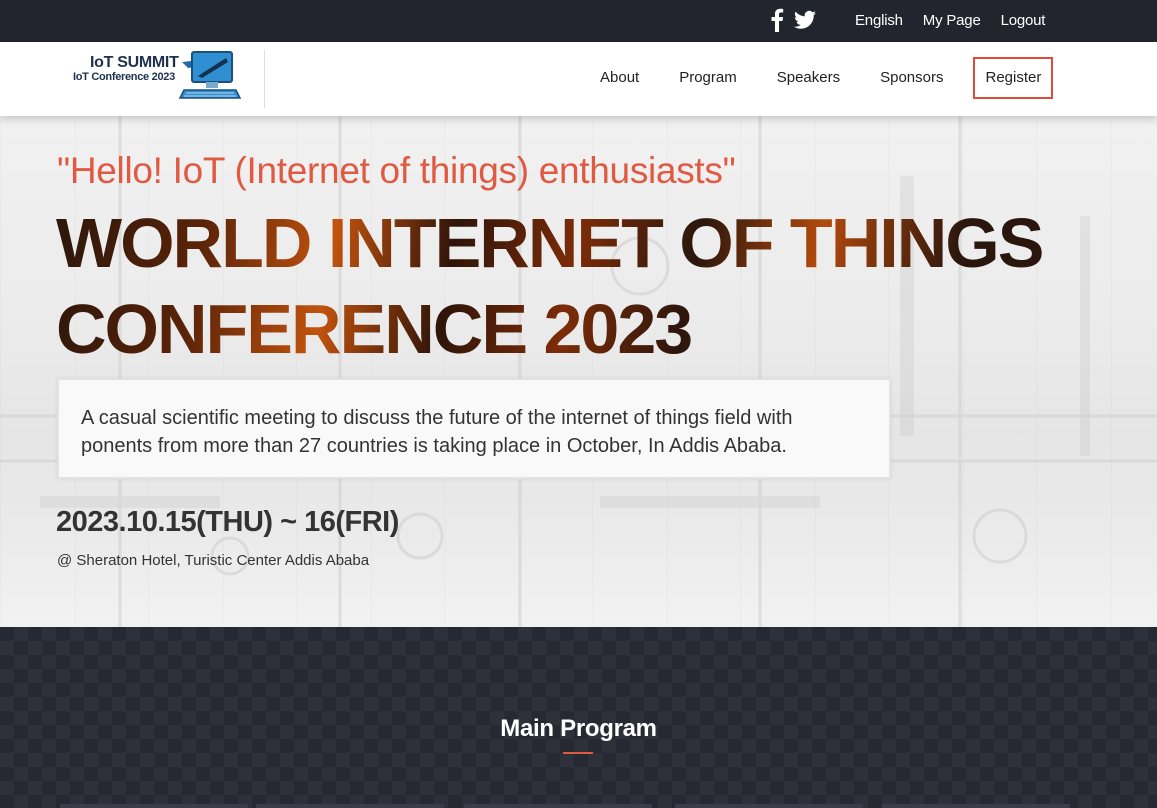  I want to click on social-links, so click(793, 22).